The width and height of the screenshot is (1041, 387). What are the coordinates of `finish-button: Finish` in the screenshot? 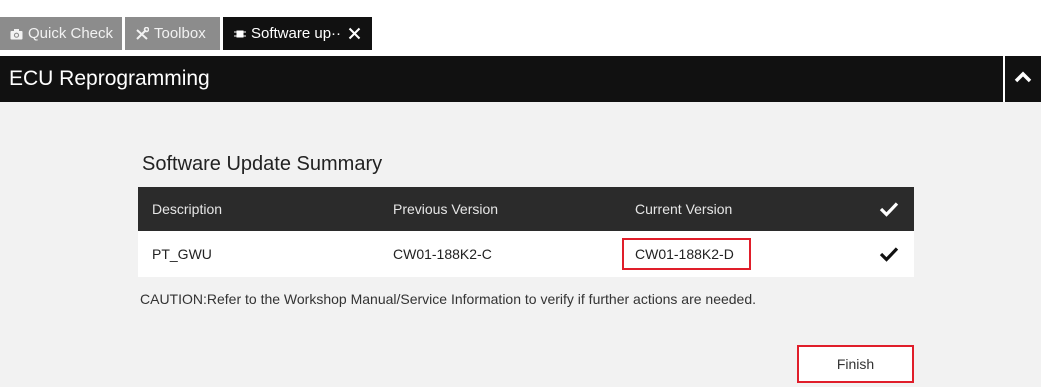 It's located at (855, 364).